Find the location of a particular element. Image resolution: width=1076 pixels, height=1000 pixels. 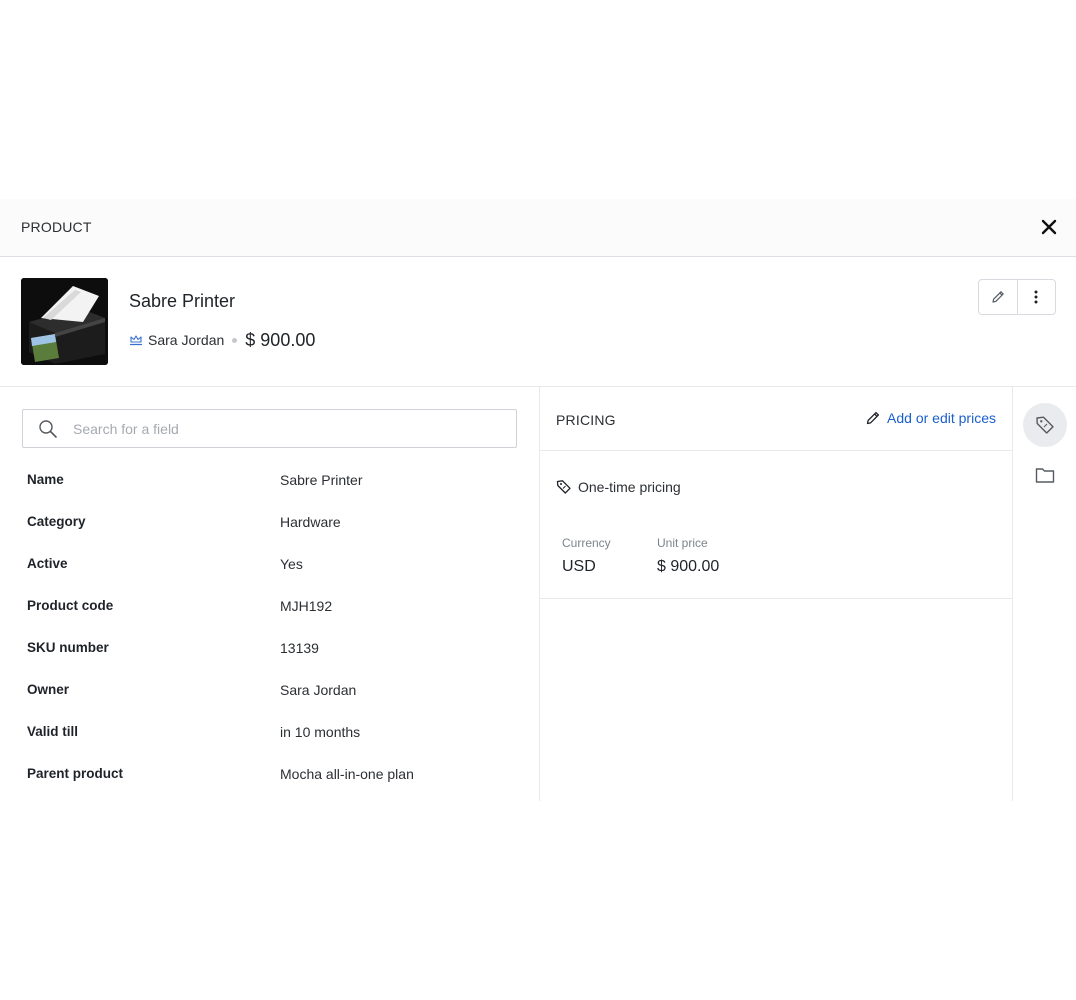

side-rail is located at coordinates (1044, 594).